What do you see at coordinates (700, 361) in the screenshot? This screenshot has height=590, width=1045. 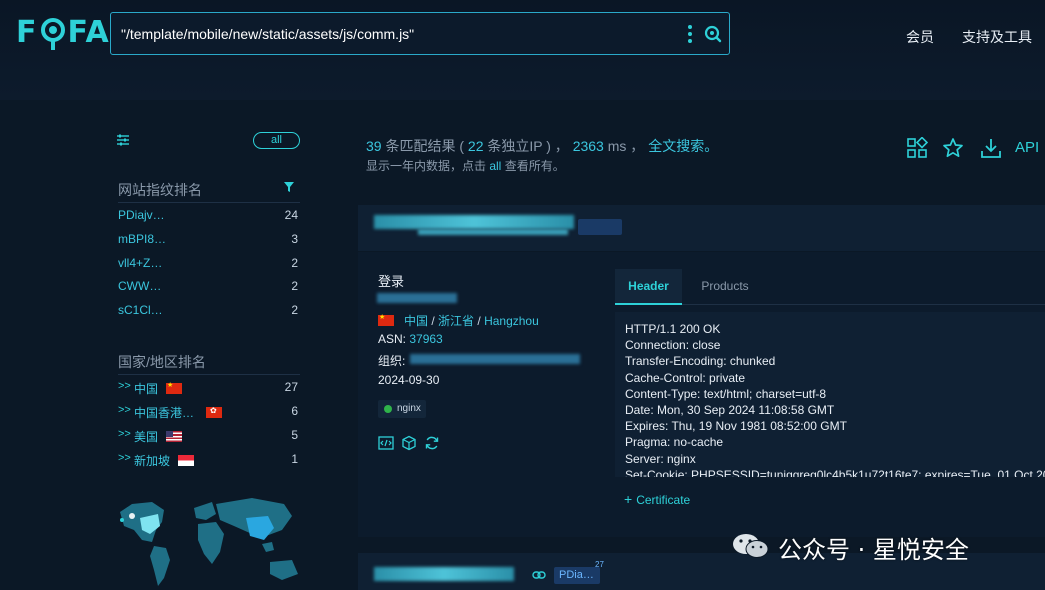 I see `header-line: Transfer-Encoding: chunked` at bounding box center [700, 361].